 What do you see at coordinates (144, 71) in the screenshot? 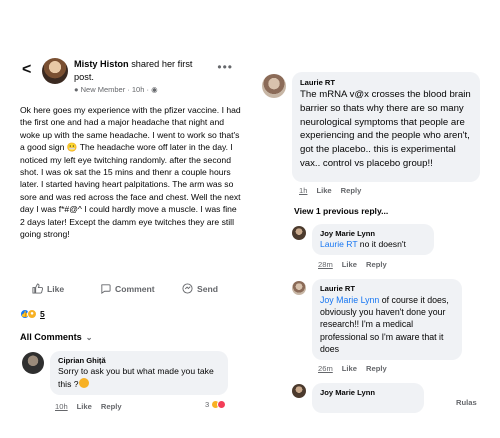
I see `post-author-line: Misty Histon shared her first post.` at bounding box center [144, 71].